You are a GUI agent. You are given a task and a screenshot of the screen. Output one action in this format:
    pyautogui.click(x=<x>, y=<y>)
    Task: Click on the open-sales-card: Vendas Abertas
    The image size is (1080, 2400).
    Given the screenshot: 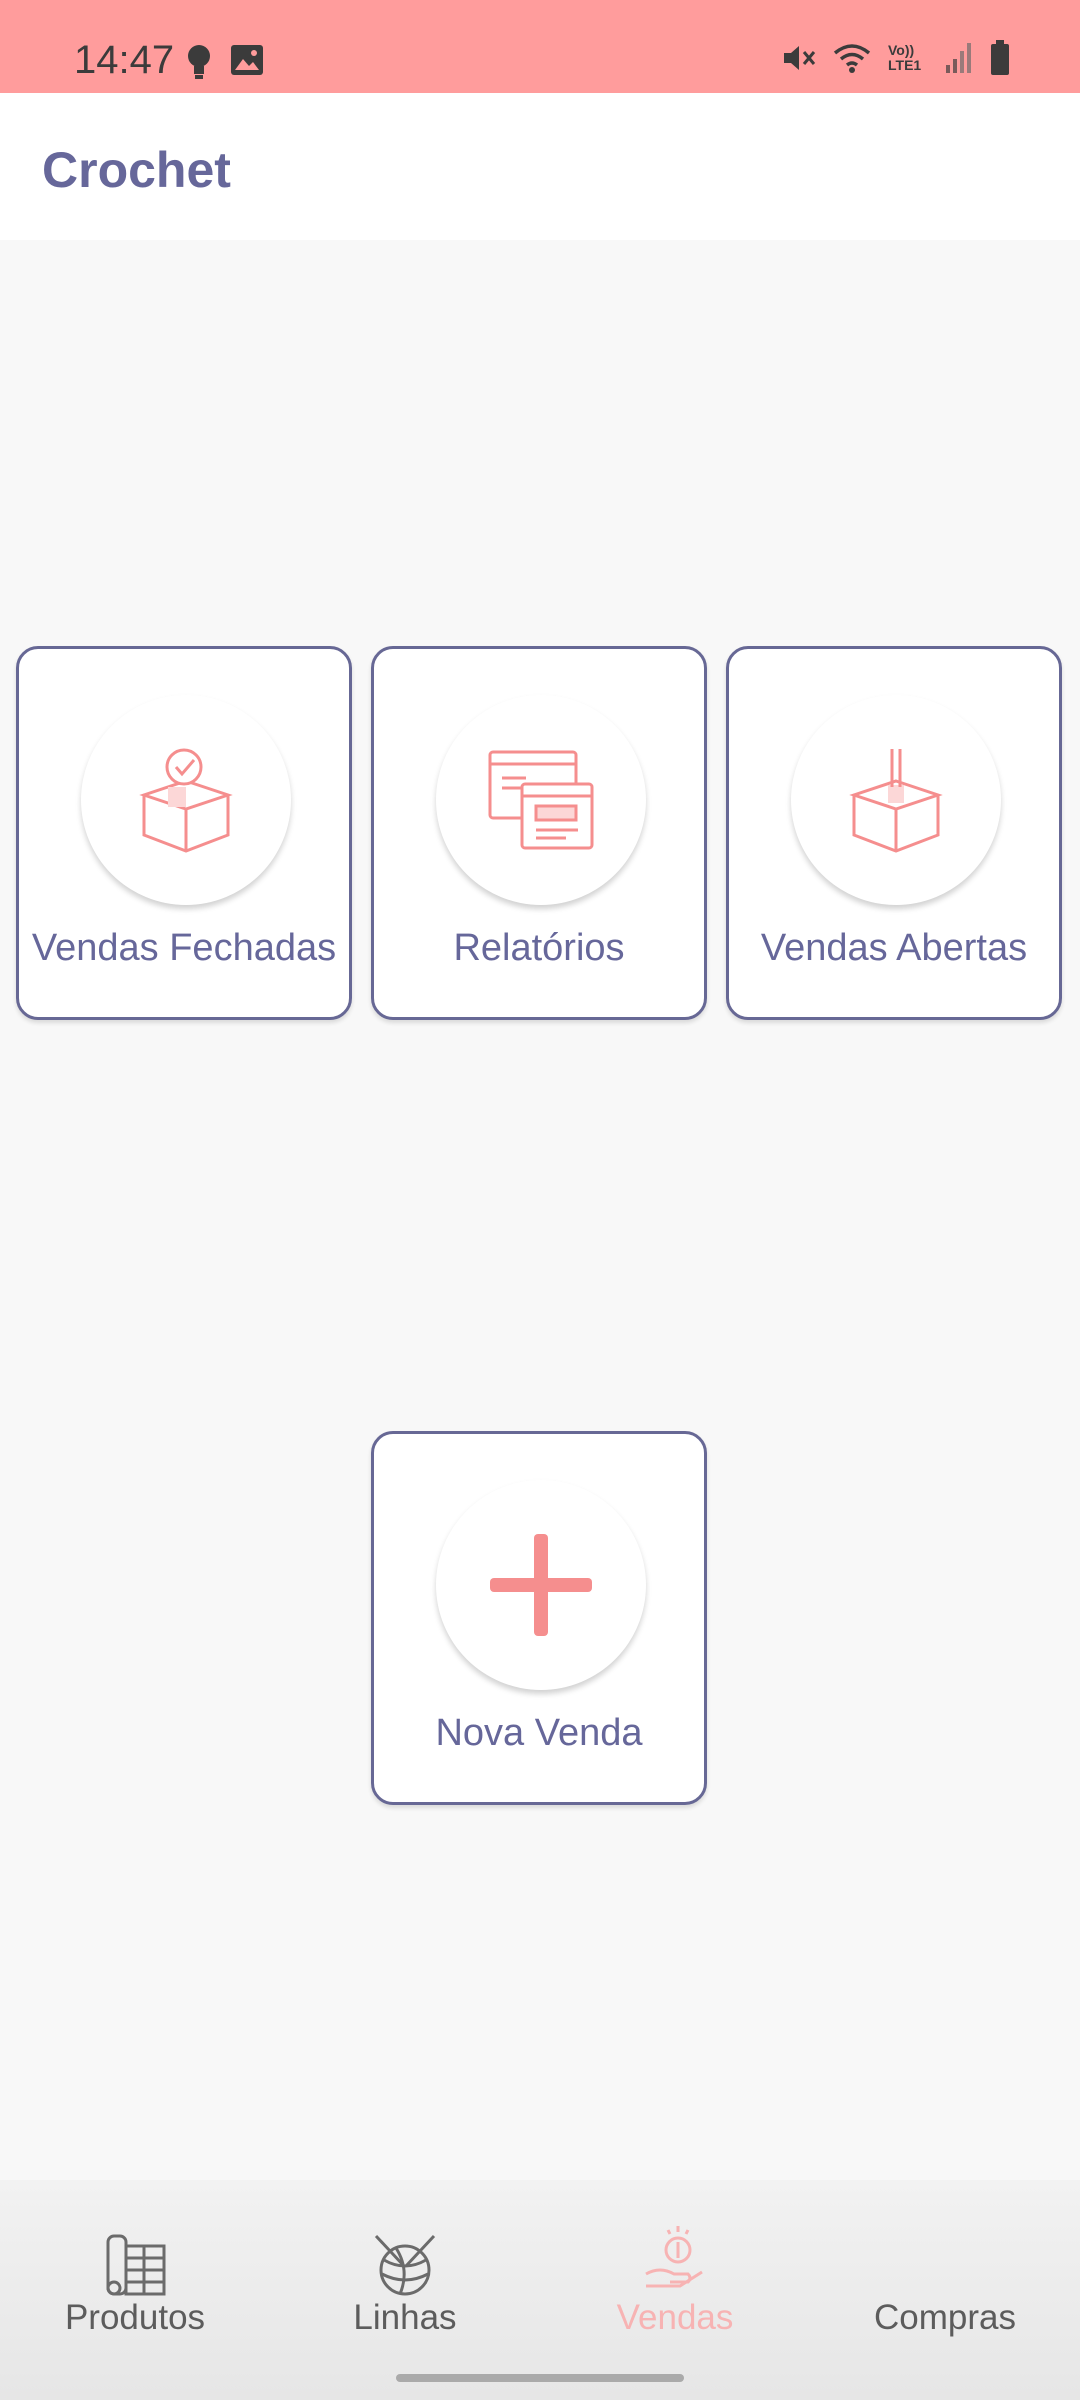 What is the action you would take?
    pyautogui.click(x=894, y=833)
    